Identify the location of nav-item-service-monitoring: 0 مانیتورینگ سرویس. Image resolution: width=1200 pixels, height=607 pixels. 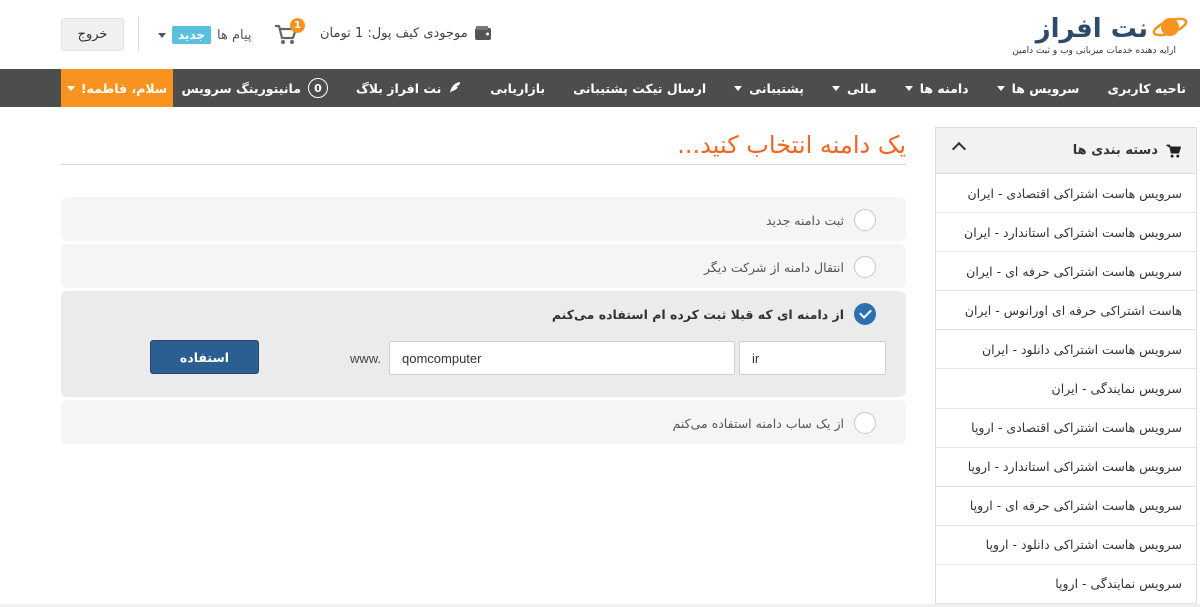
(254, 88).